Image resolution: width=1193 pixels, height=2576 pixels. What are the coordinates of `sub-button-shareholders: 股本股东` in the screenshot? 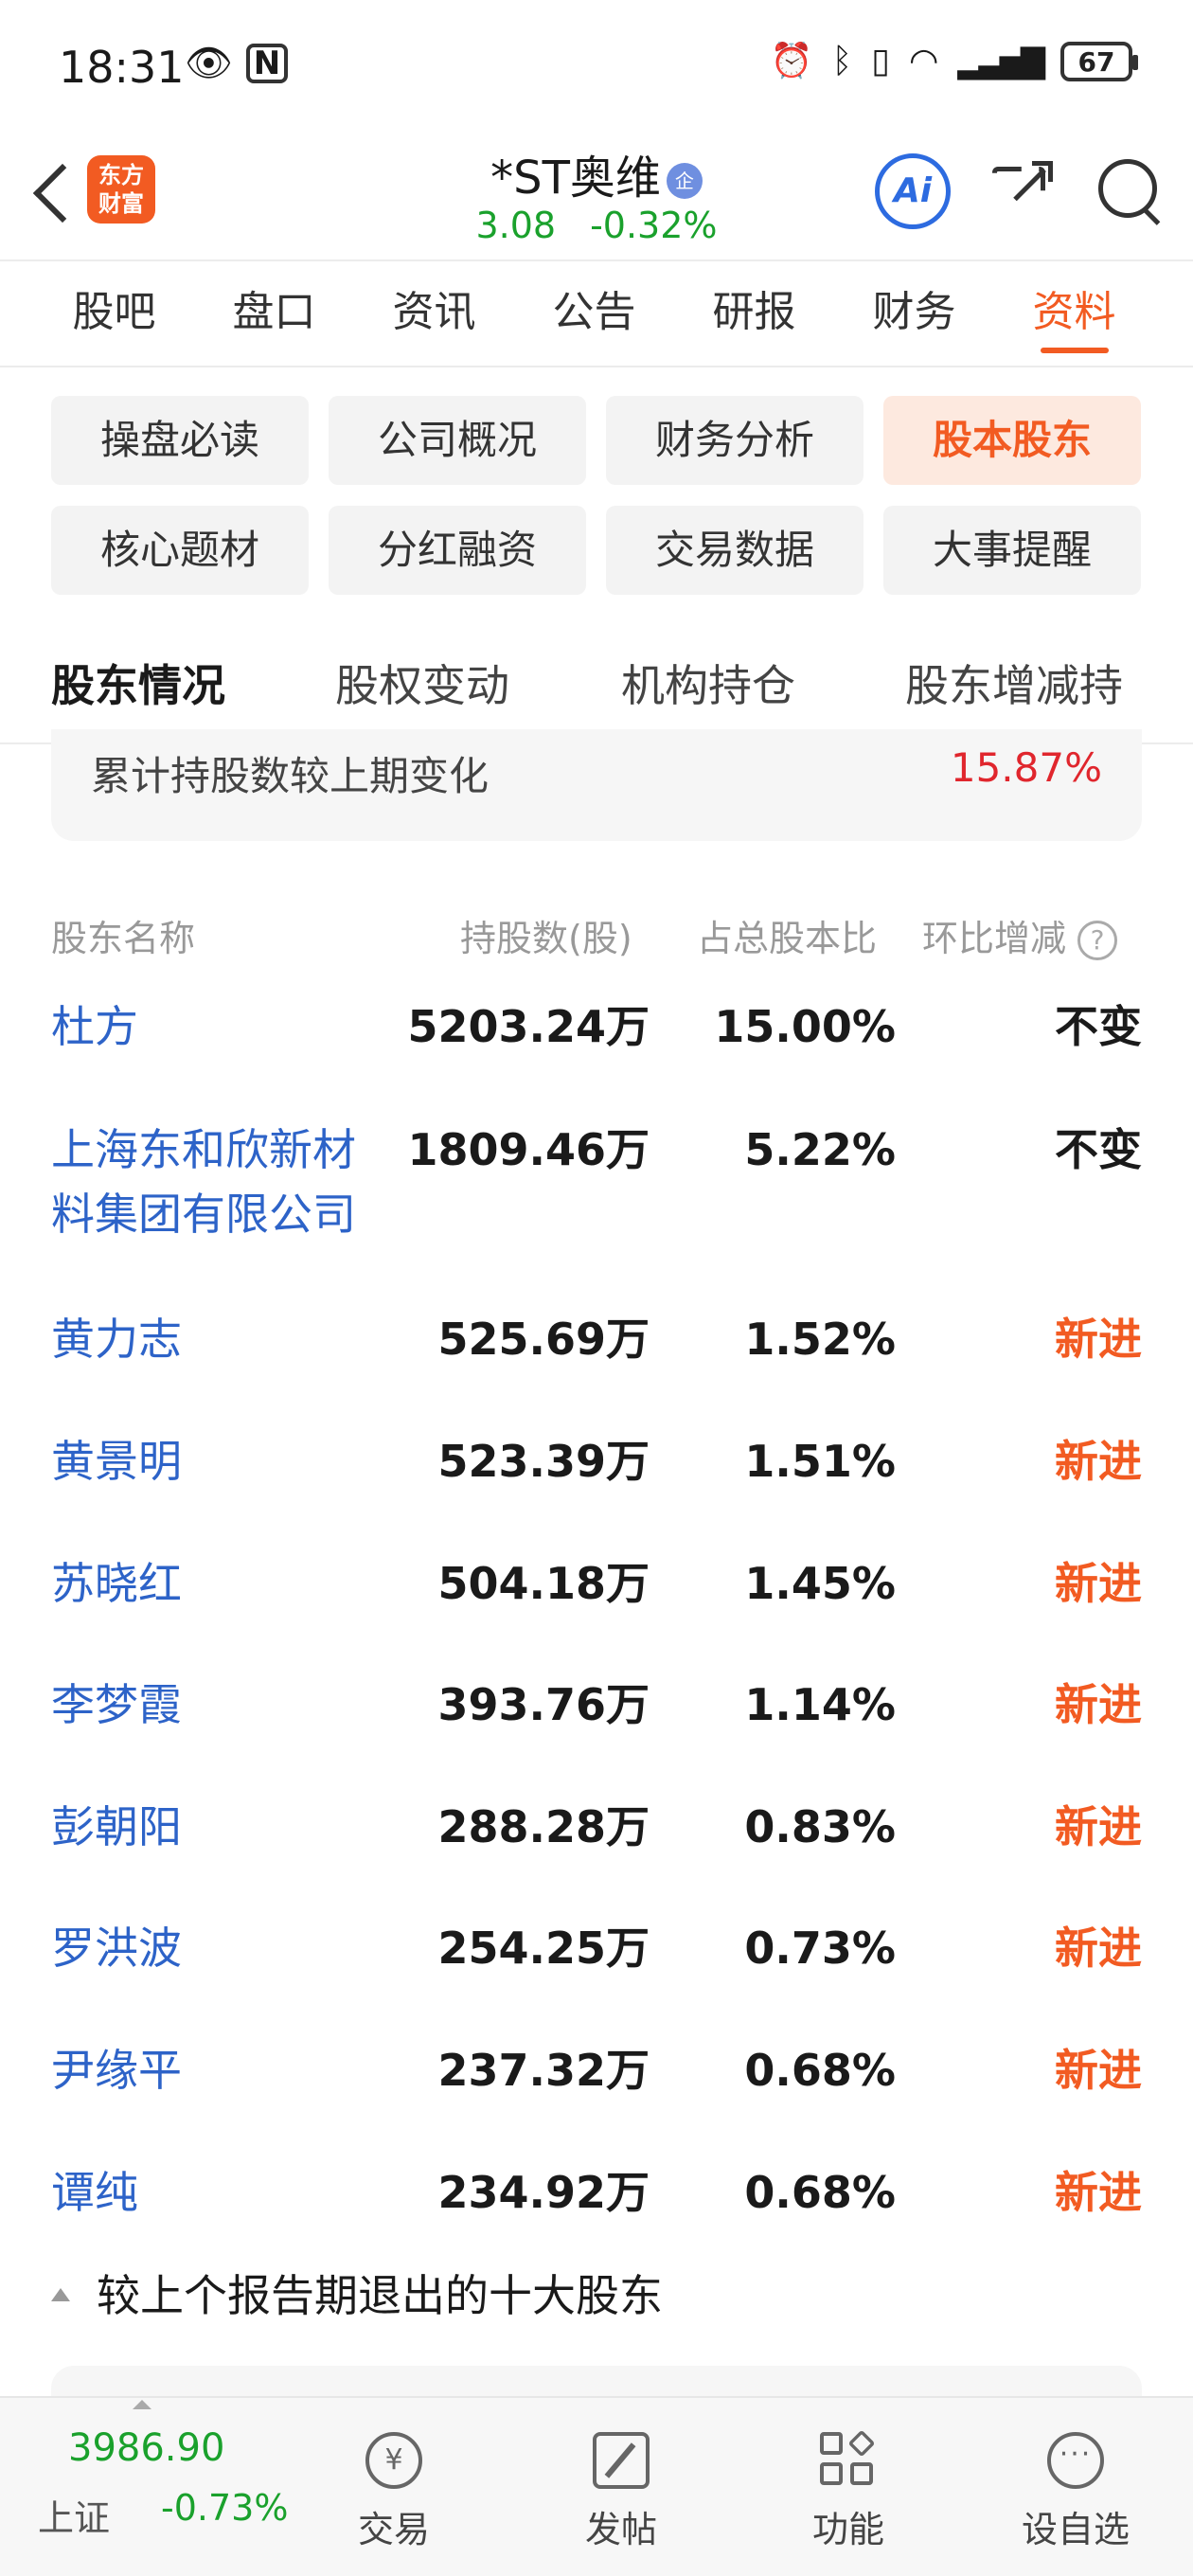 It's located at (1012, 440).